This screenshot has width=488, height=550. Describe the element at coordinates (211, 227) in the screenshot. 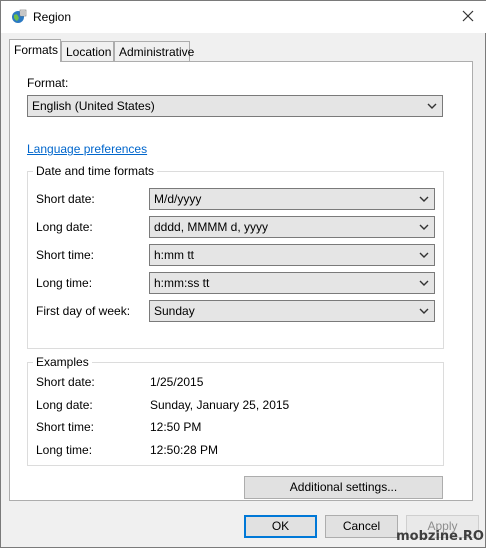

I see `long-date-value: dddd, MMMM d, yyyy` at that location.